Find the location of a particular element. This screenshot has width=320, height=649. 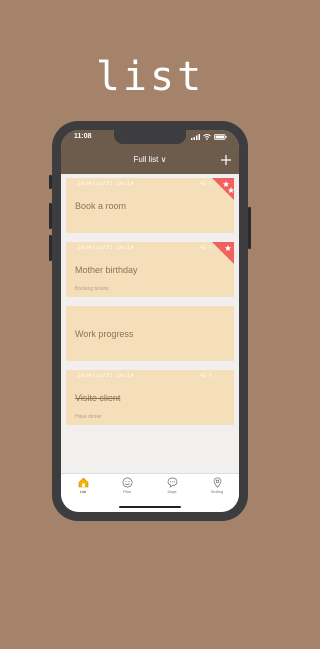

tab-label: List is located at coordinates (83, 491).